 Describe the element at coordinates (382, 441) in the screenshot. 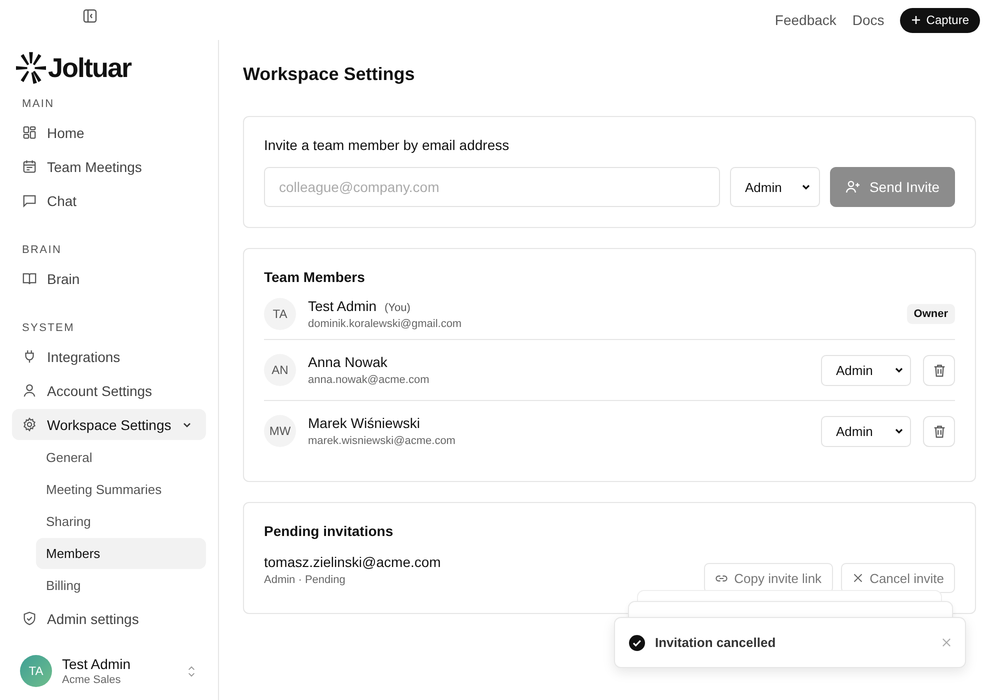

I see `member-email: marek.wisniewski@acme.com` at that location.